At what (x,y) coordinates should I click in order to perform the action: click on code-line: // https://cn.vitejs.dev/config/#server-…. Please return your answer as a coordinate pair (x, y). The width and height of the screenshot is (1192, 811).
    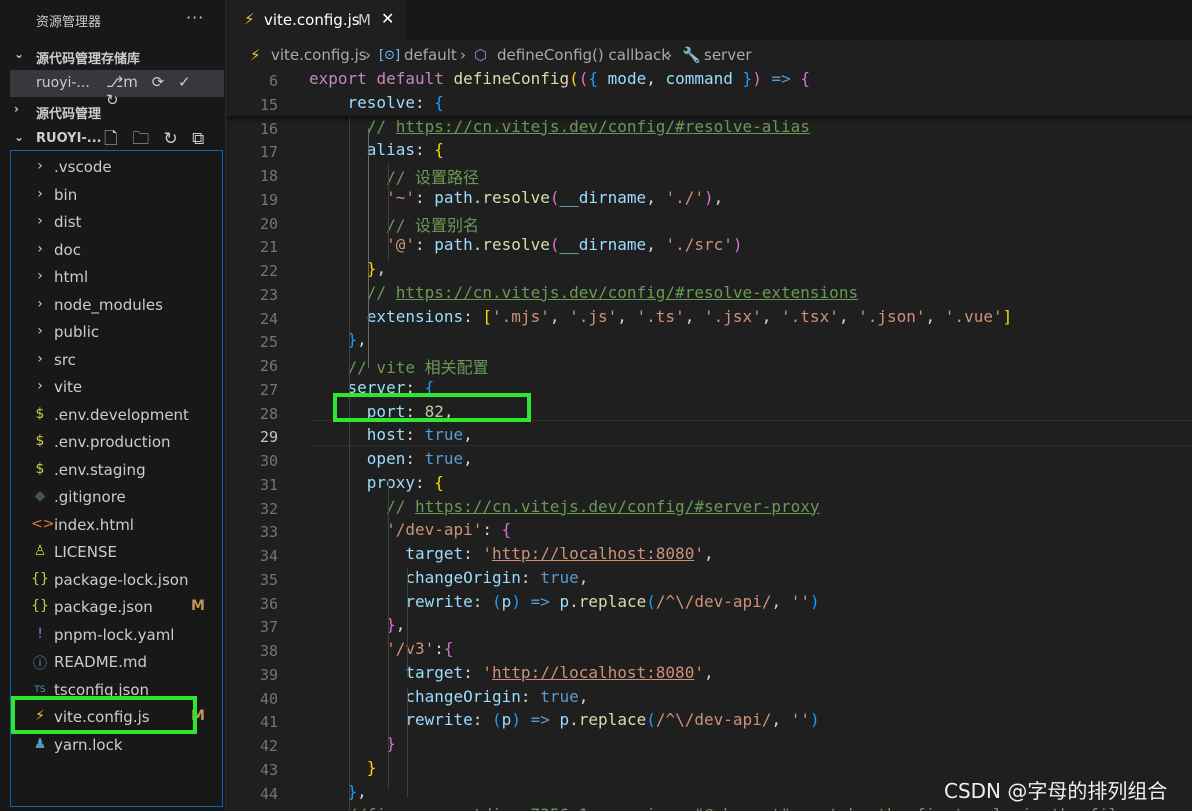
    Looking at the image, I should click on (564, 506).